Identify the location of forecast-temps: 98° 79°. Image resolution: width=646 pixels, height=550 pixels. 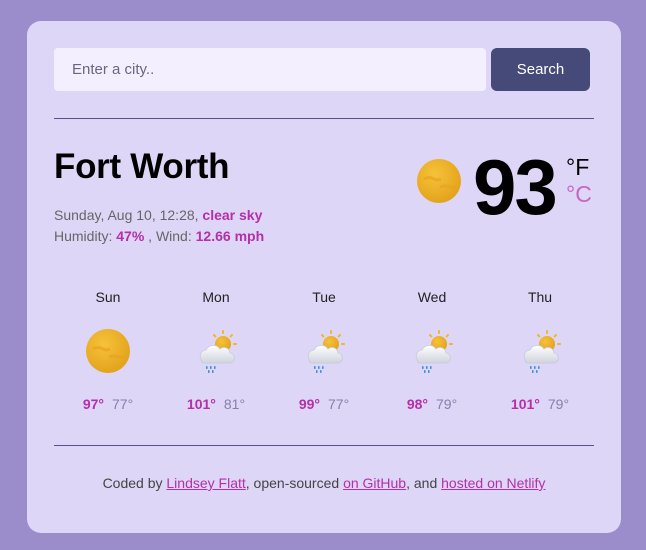
(432, 404).